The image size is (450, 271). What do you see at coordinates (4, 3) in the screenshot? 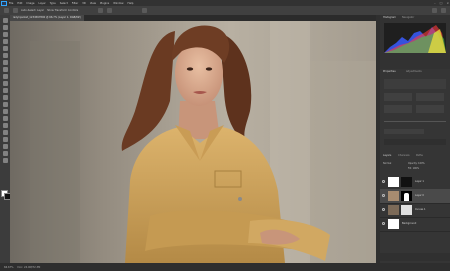
I see `photoshop-logo-icon` at bounding box center [4, 3].